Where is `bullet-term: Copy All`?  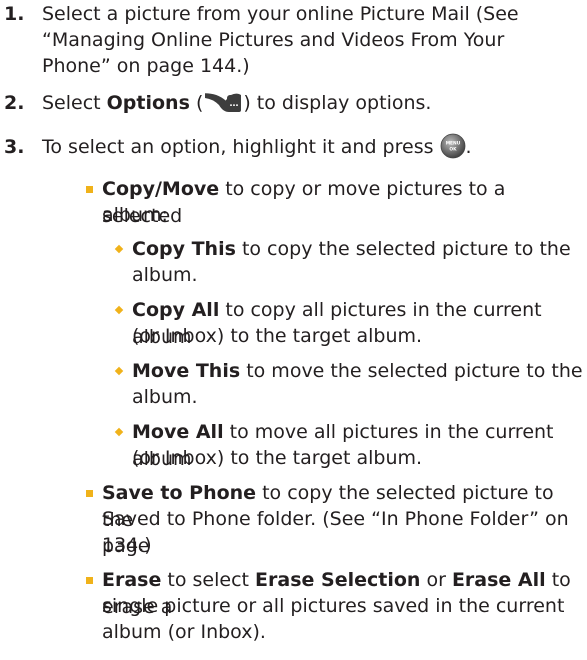
bullet-term: Copy All is located at coordinates (176, 310).